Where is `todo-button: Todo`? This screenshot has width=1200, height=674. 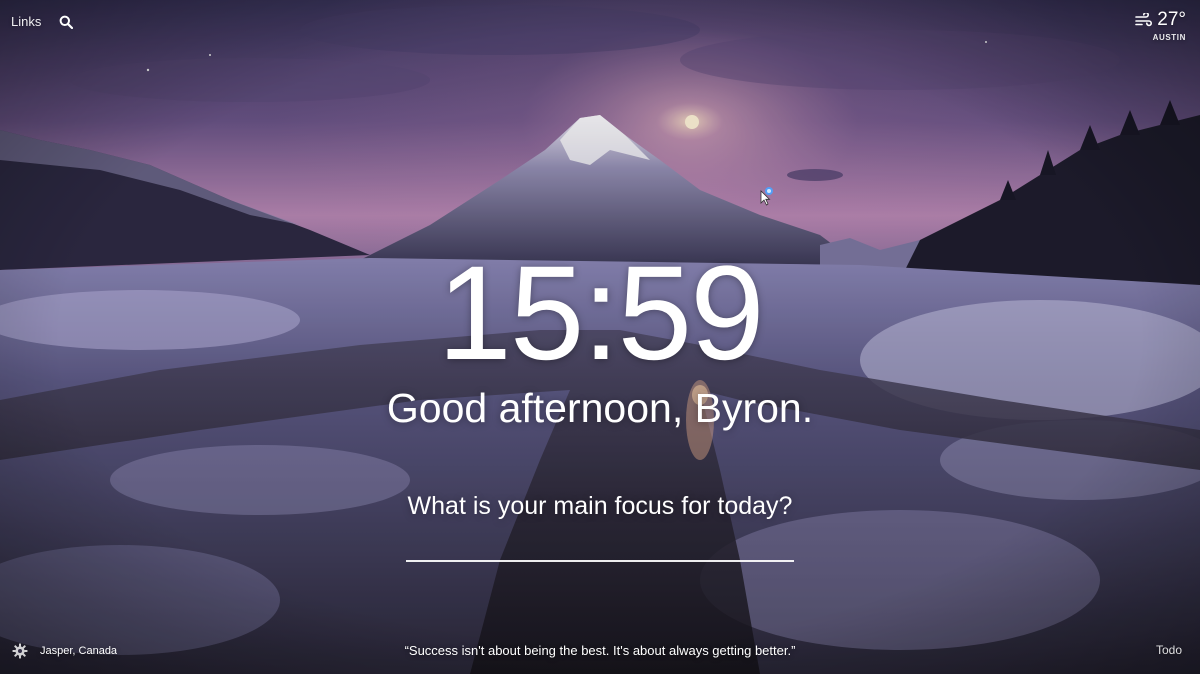
todo-button: Todo is located at coordinates (1169, 650).